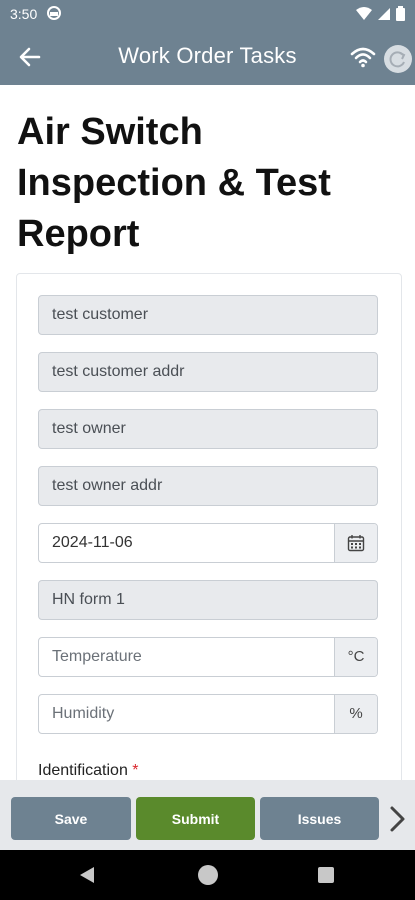 The image size is (415, 900). What do you see at coordinates (397, 819) in the screenshot?
I see `chevron-right-icon` at bounding box center [397, 819].